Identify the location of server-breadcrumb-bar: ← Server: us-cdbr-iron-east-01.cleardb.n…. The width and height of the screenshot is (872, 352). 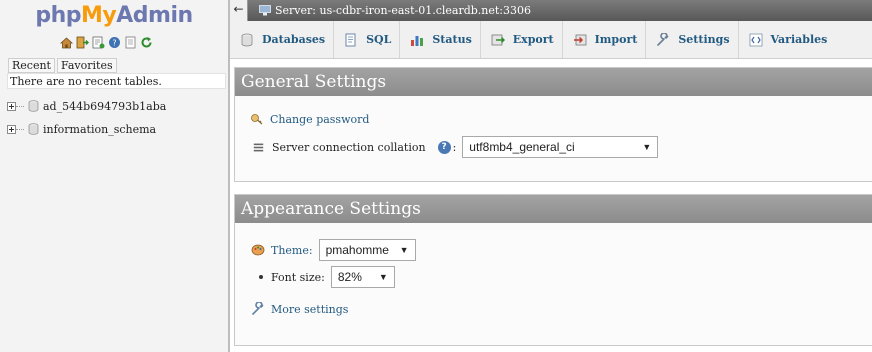
(551, 10).